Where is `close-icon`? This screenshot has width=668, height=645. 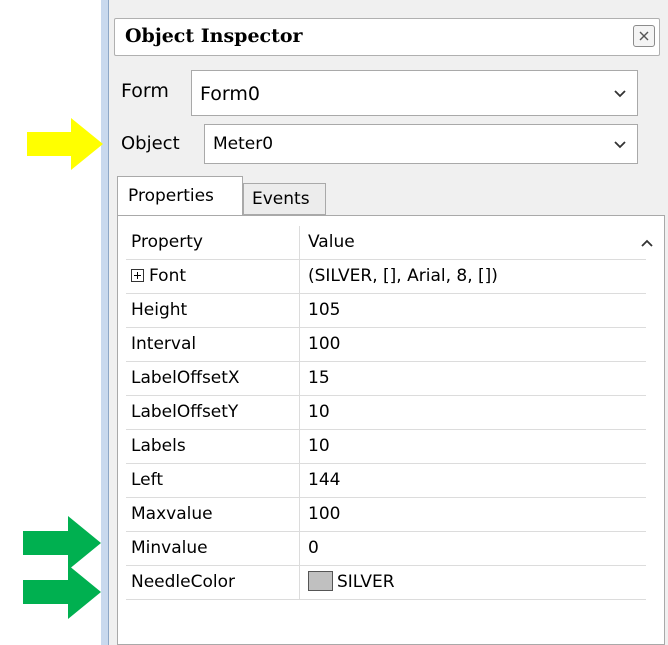 close-icon is located at coordinates (644, 36).